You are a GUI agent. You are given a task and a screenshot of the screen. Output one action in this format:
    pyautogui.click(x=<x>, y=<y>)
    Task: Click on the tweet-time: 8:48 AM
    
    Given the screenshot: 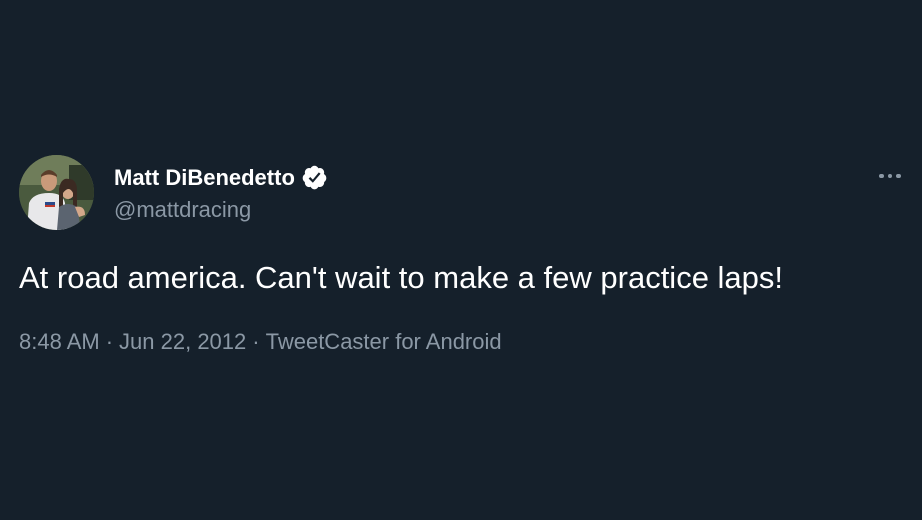 What is the action you would take?
    pyautogui.click(x=59, y=341)
    